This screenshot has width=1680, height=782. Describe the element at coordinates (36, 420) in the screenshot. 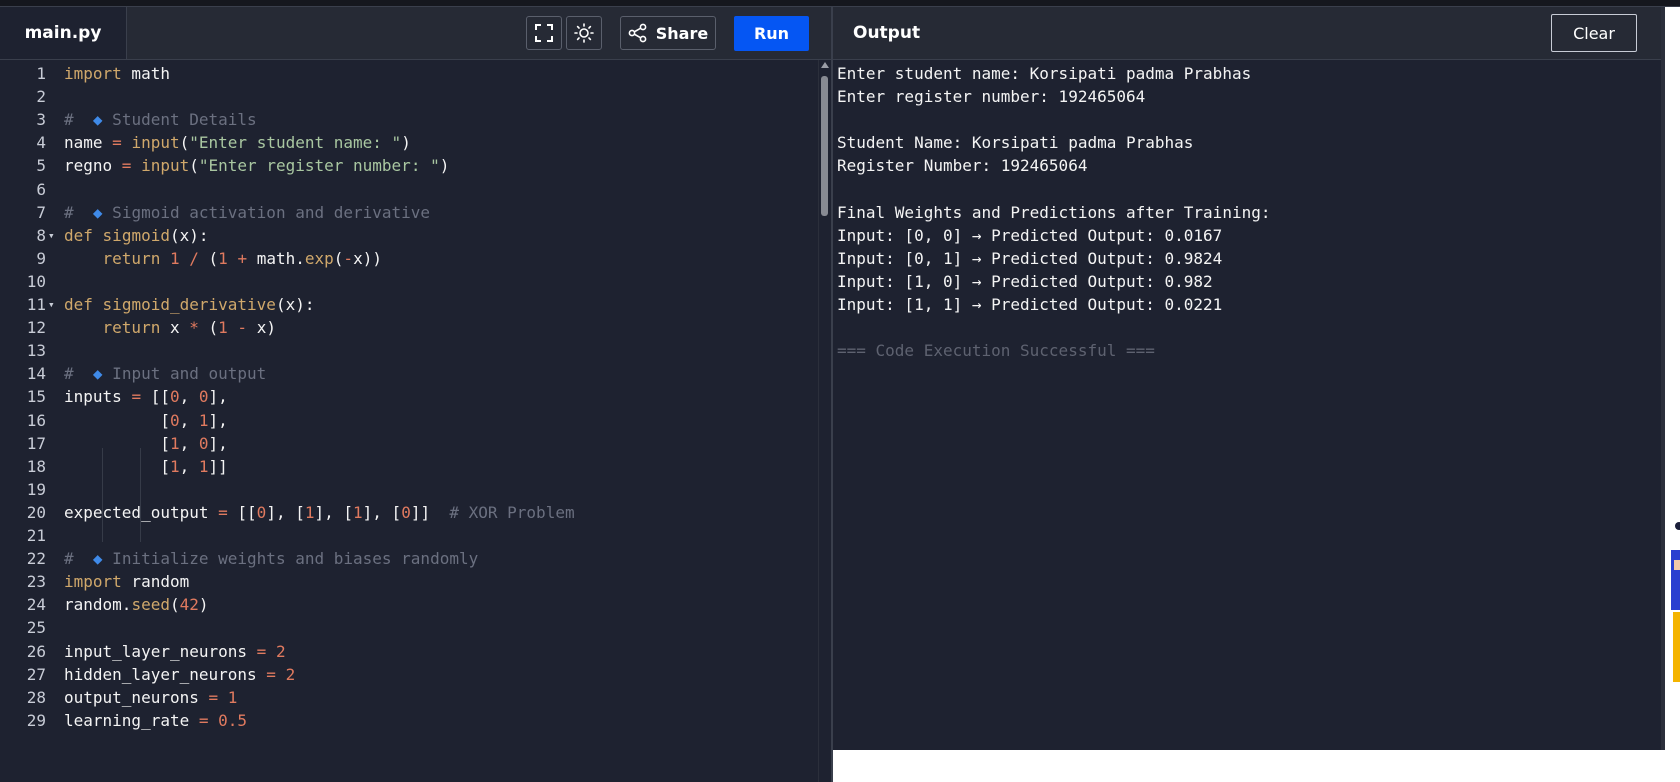

I see `line-number: 16` at that location.